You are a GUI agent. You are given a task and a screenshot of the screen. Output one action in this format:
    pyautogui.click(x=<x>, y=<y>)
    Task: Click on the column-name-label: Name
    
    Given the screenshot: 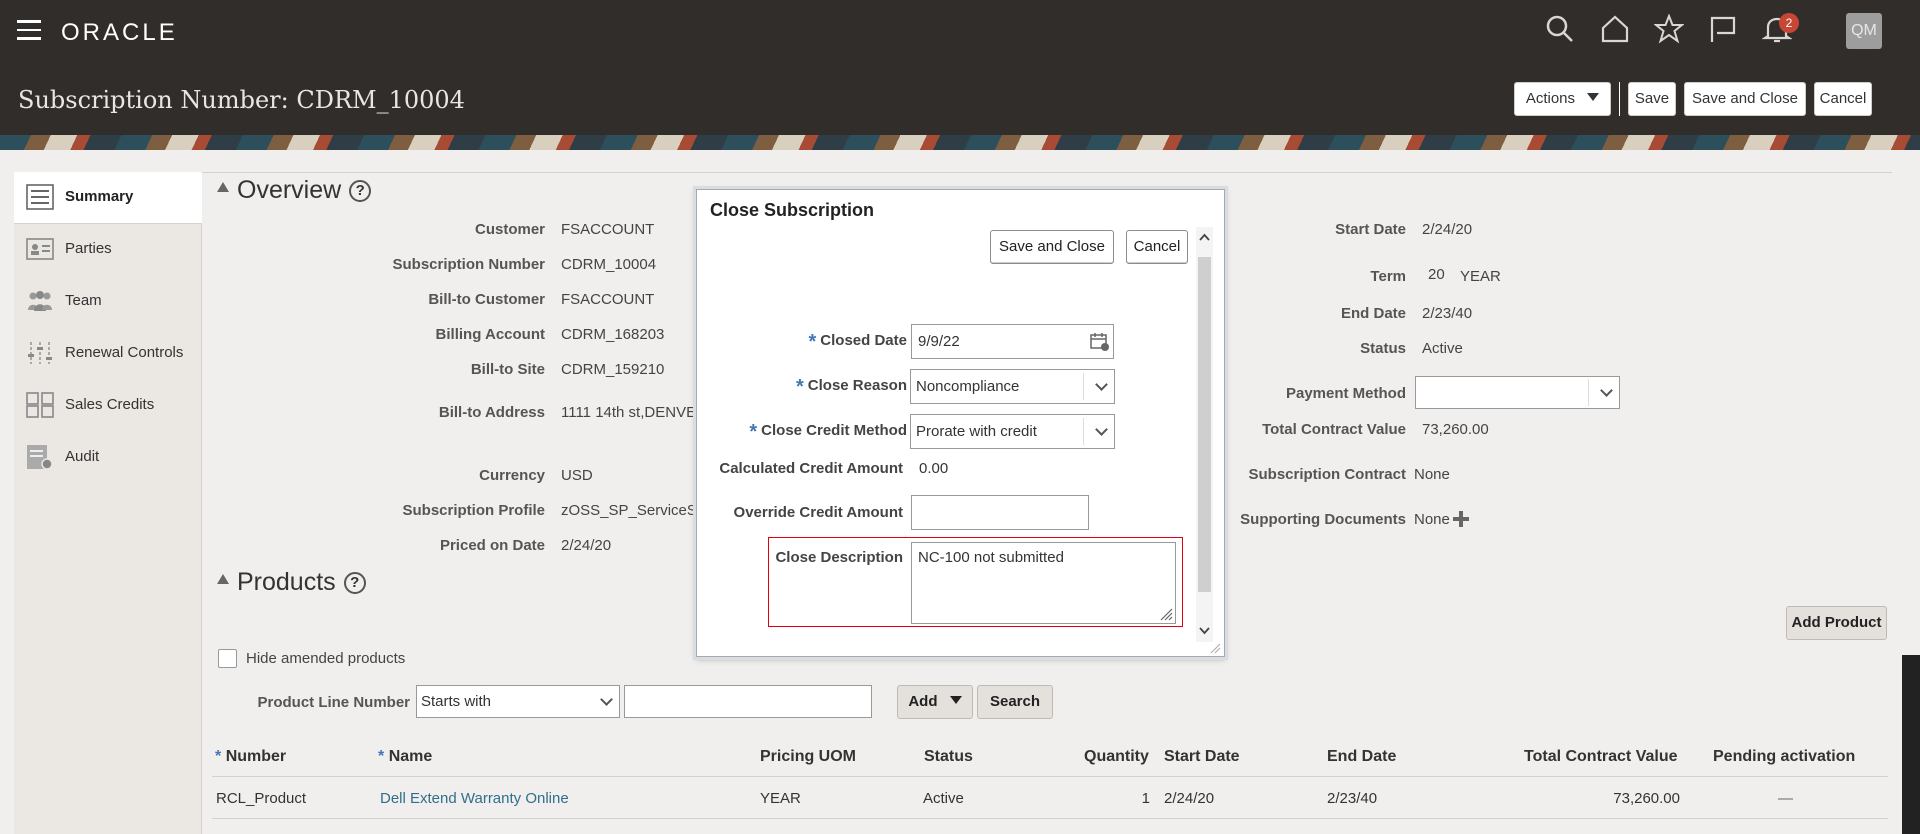 What is the action you would take?
    pyautogui.click(x=410, y=756)
    